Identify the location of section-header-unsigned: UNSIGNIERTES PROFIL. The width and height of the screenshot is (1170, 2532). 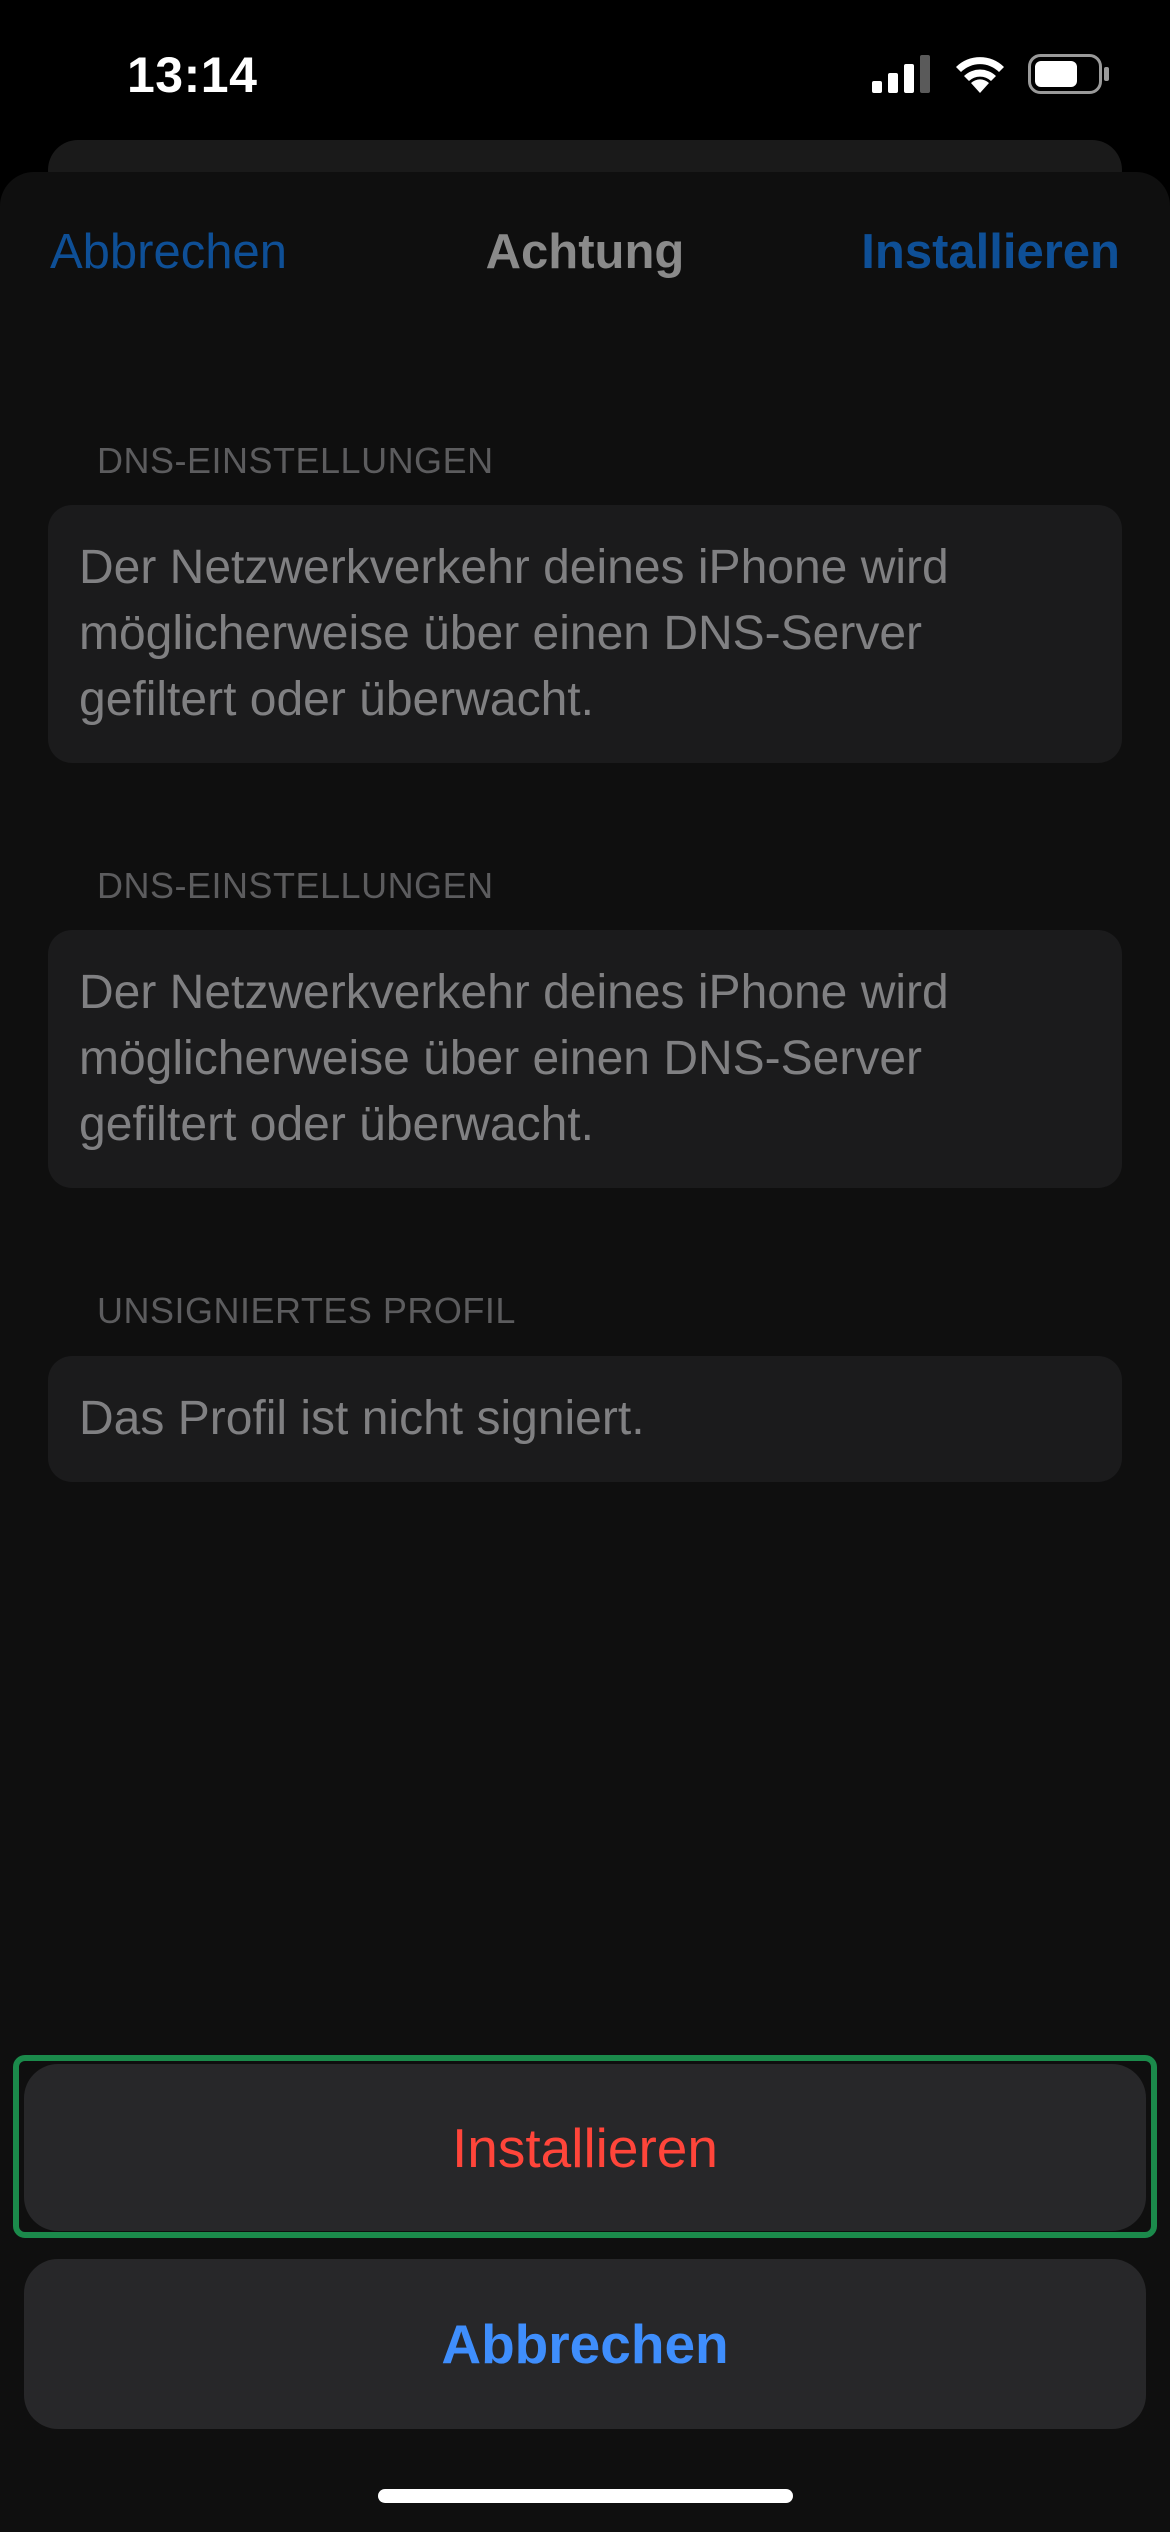
(306, 1310).